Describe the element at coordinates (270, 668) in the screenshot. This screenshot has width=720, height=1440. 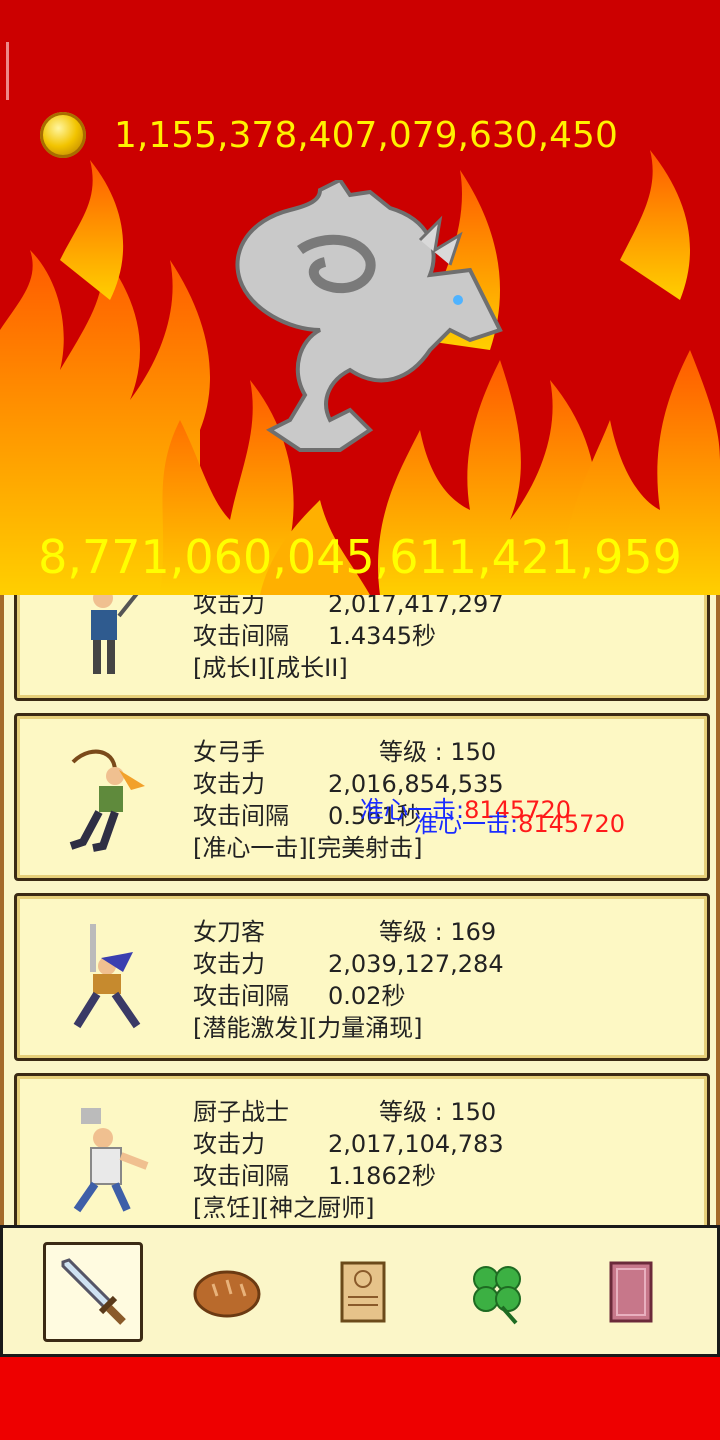
I see `skill-list: [成长I][成长II]` at that location.